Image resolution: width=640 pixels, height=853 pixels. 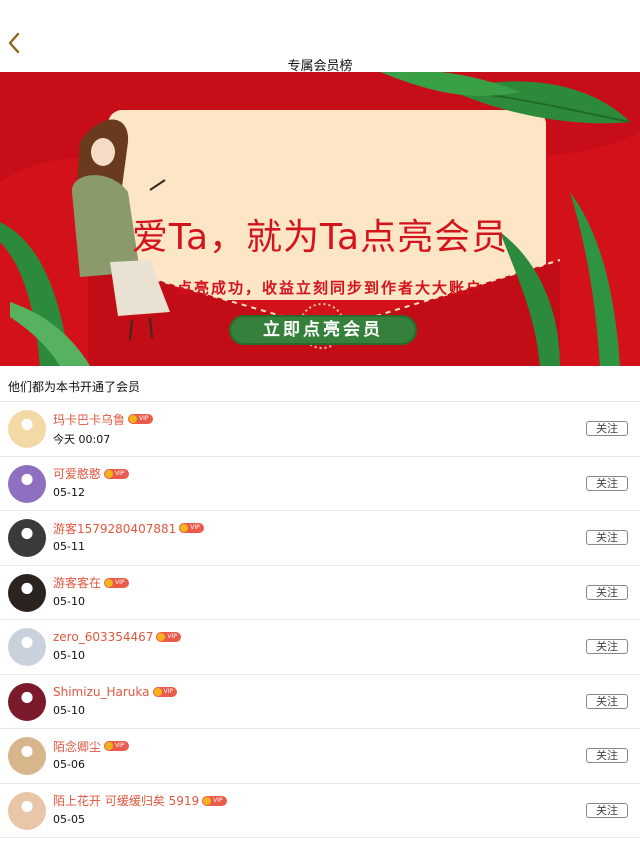 What do you see at coordinates (320, 37) in the screenshot?
I see `top-bar: 专属会员榜` at bounding box center [320, 37].